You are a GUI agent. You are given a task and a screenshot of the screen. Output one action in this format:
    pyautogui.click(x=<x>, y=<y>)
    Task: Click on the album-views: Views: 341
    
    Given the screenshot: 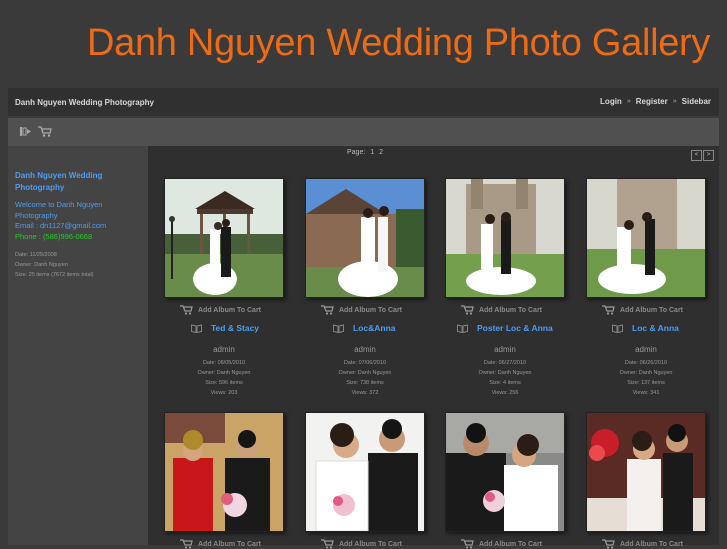 What is the action you would take?
    pyautogui.click(x=646, y=393)
    